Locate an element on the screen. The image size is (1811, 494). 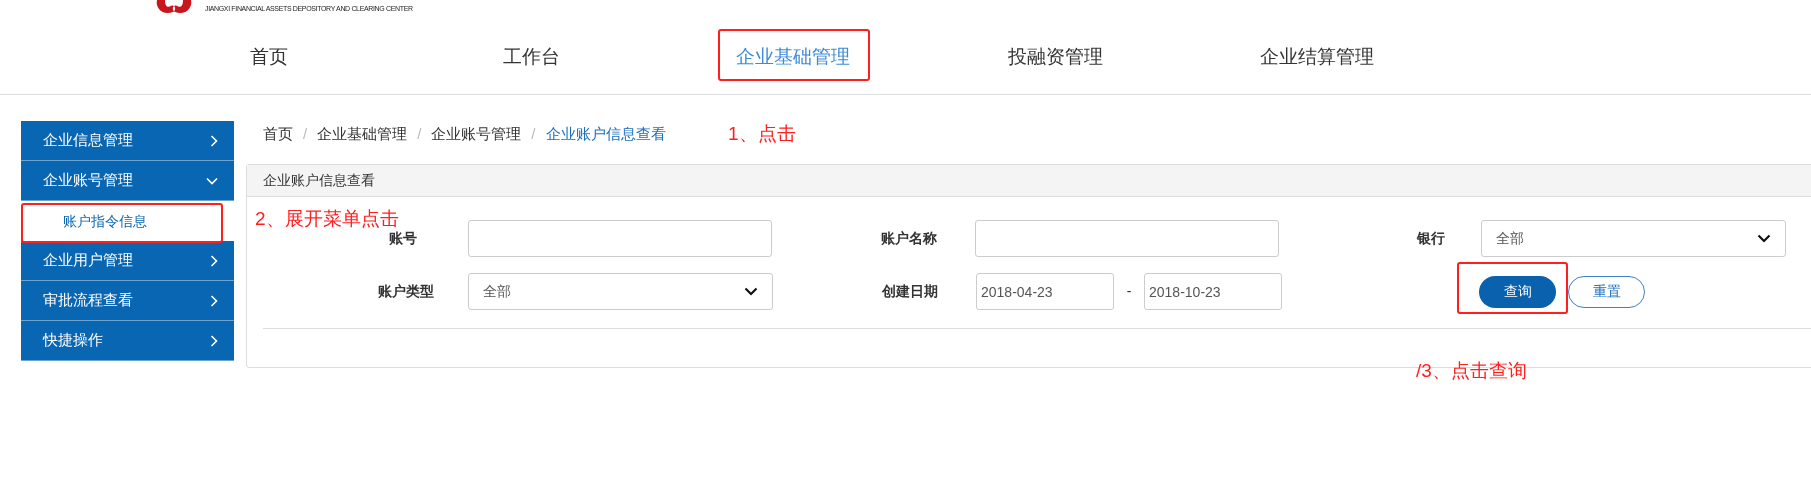
nav-tab: 企业基础管理 is located at coordinates (793, 57).